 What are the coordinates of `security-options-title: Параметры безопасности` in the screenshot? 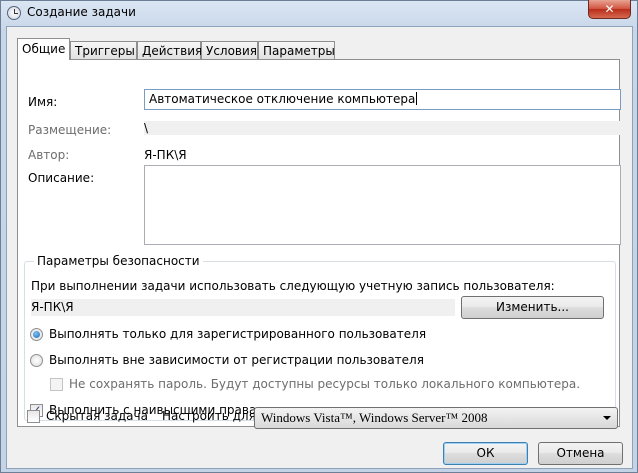 It's located at (118, 261).